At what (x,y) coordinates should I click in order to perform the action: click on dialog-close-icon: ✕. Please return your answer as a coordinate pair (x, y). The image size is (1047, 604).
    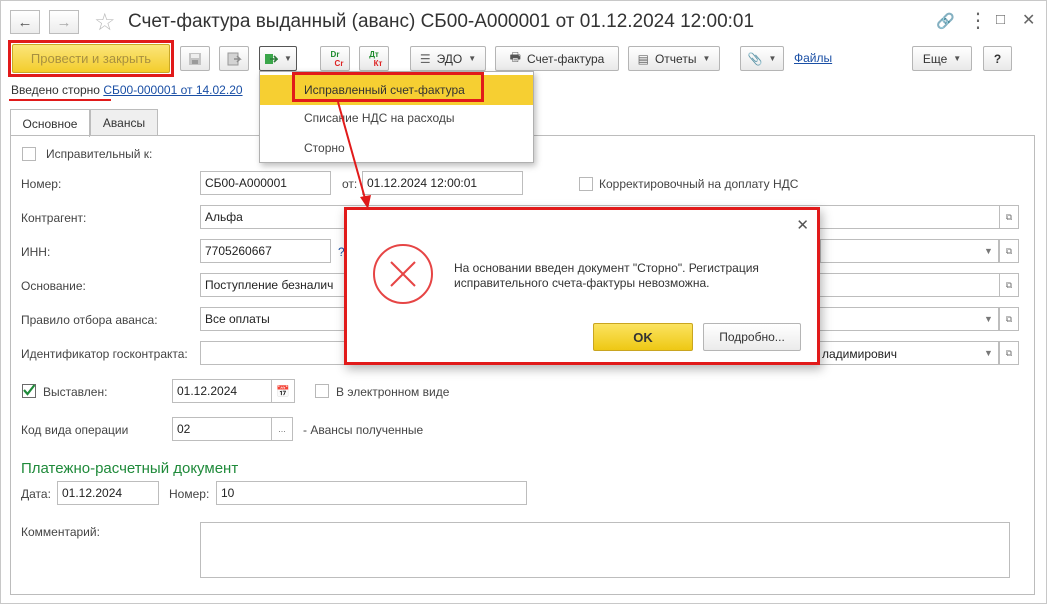
    Looking at the image, I should click on (802, 225).